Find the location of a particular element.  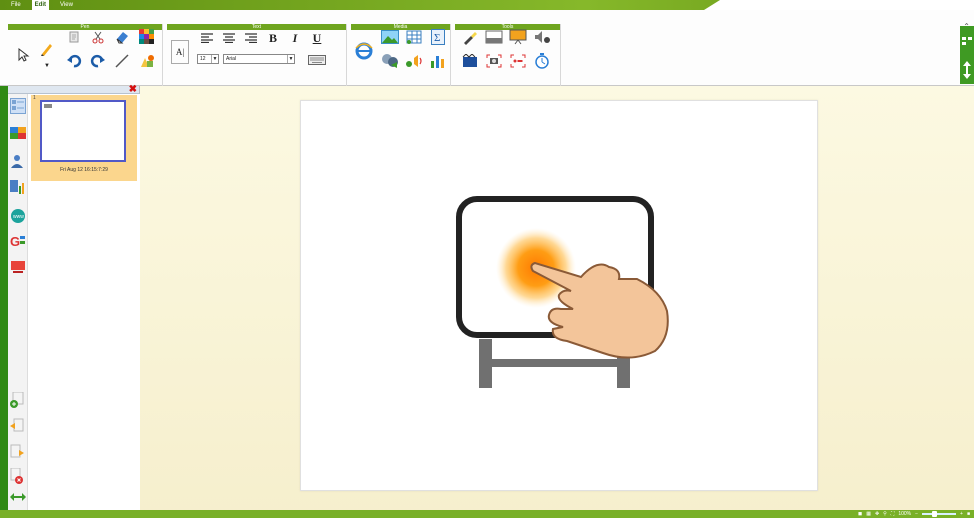

ribbon-group-tools: Tools is located at coordinates (508, 55).